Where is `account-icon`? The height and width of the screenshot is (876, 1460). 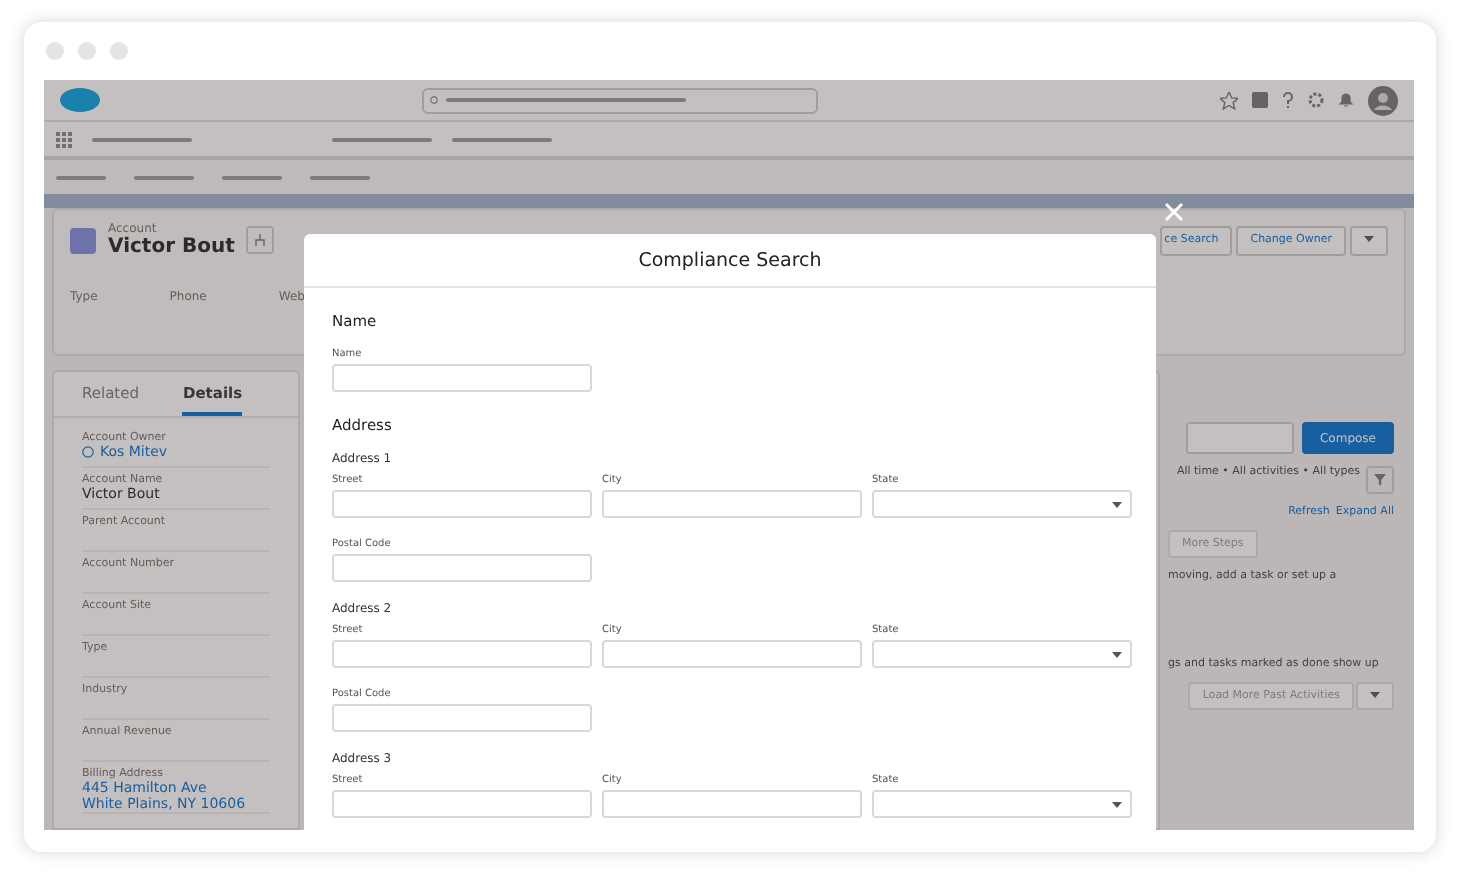
account-icon is located at coordinates (83, 240).